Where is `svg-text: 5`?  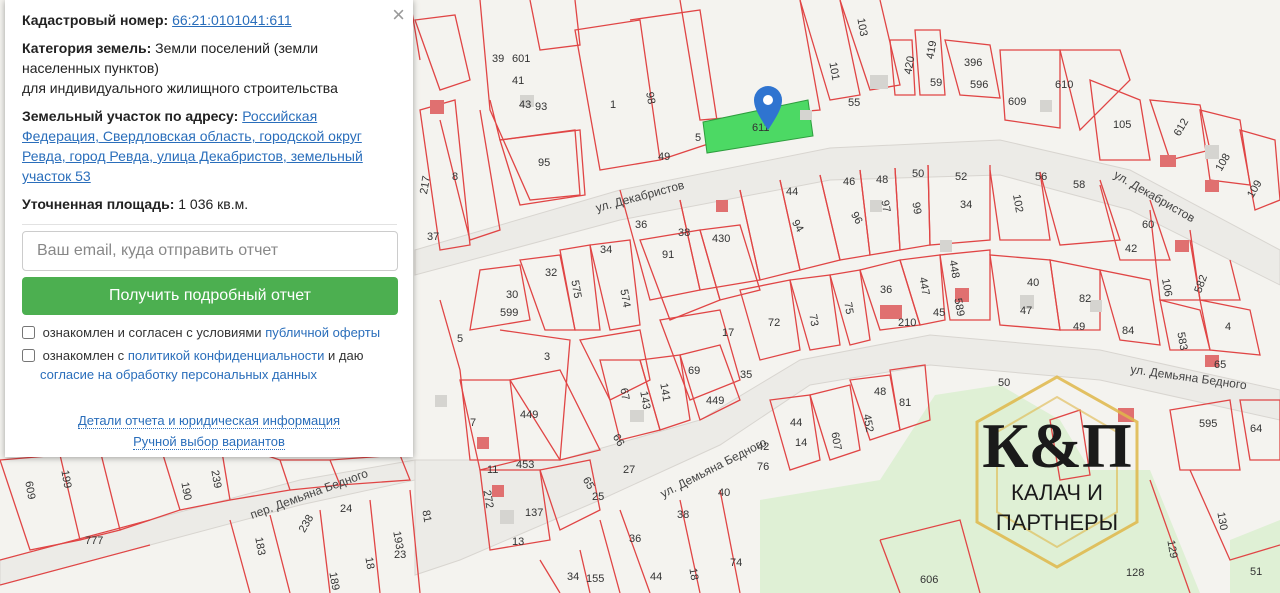 svg-text: 5 is located at coordinates (698, 138).